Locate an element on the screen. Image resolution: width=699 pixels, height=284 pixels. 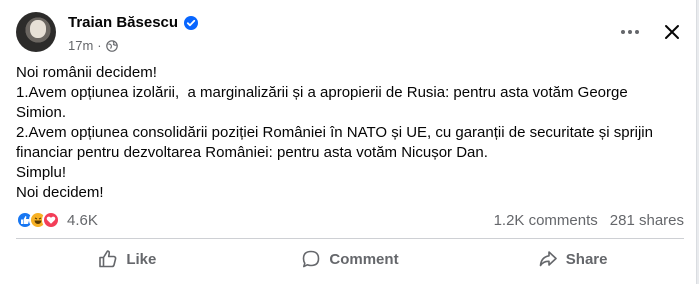
post-line: Simion. is located at coordinates (41, 112).